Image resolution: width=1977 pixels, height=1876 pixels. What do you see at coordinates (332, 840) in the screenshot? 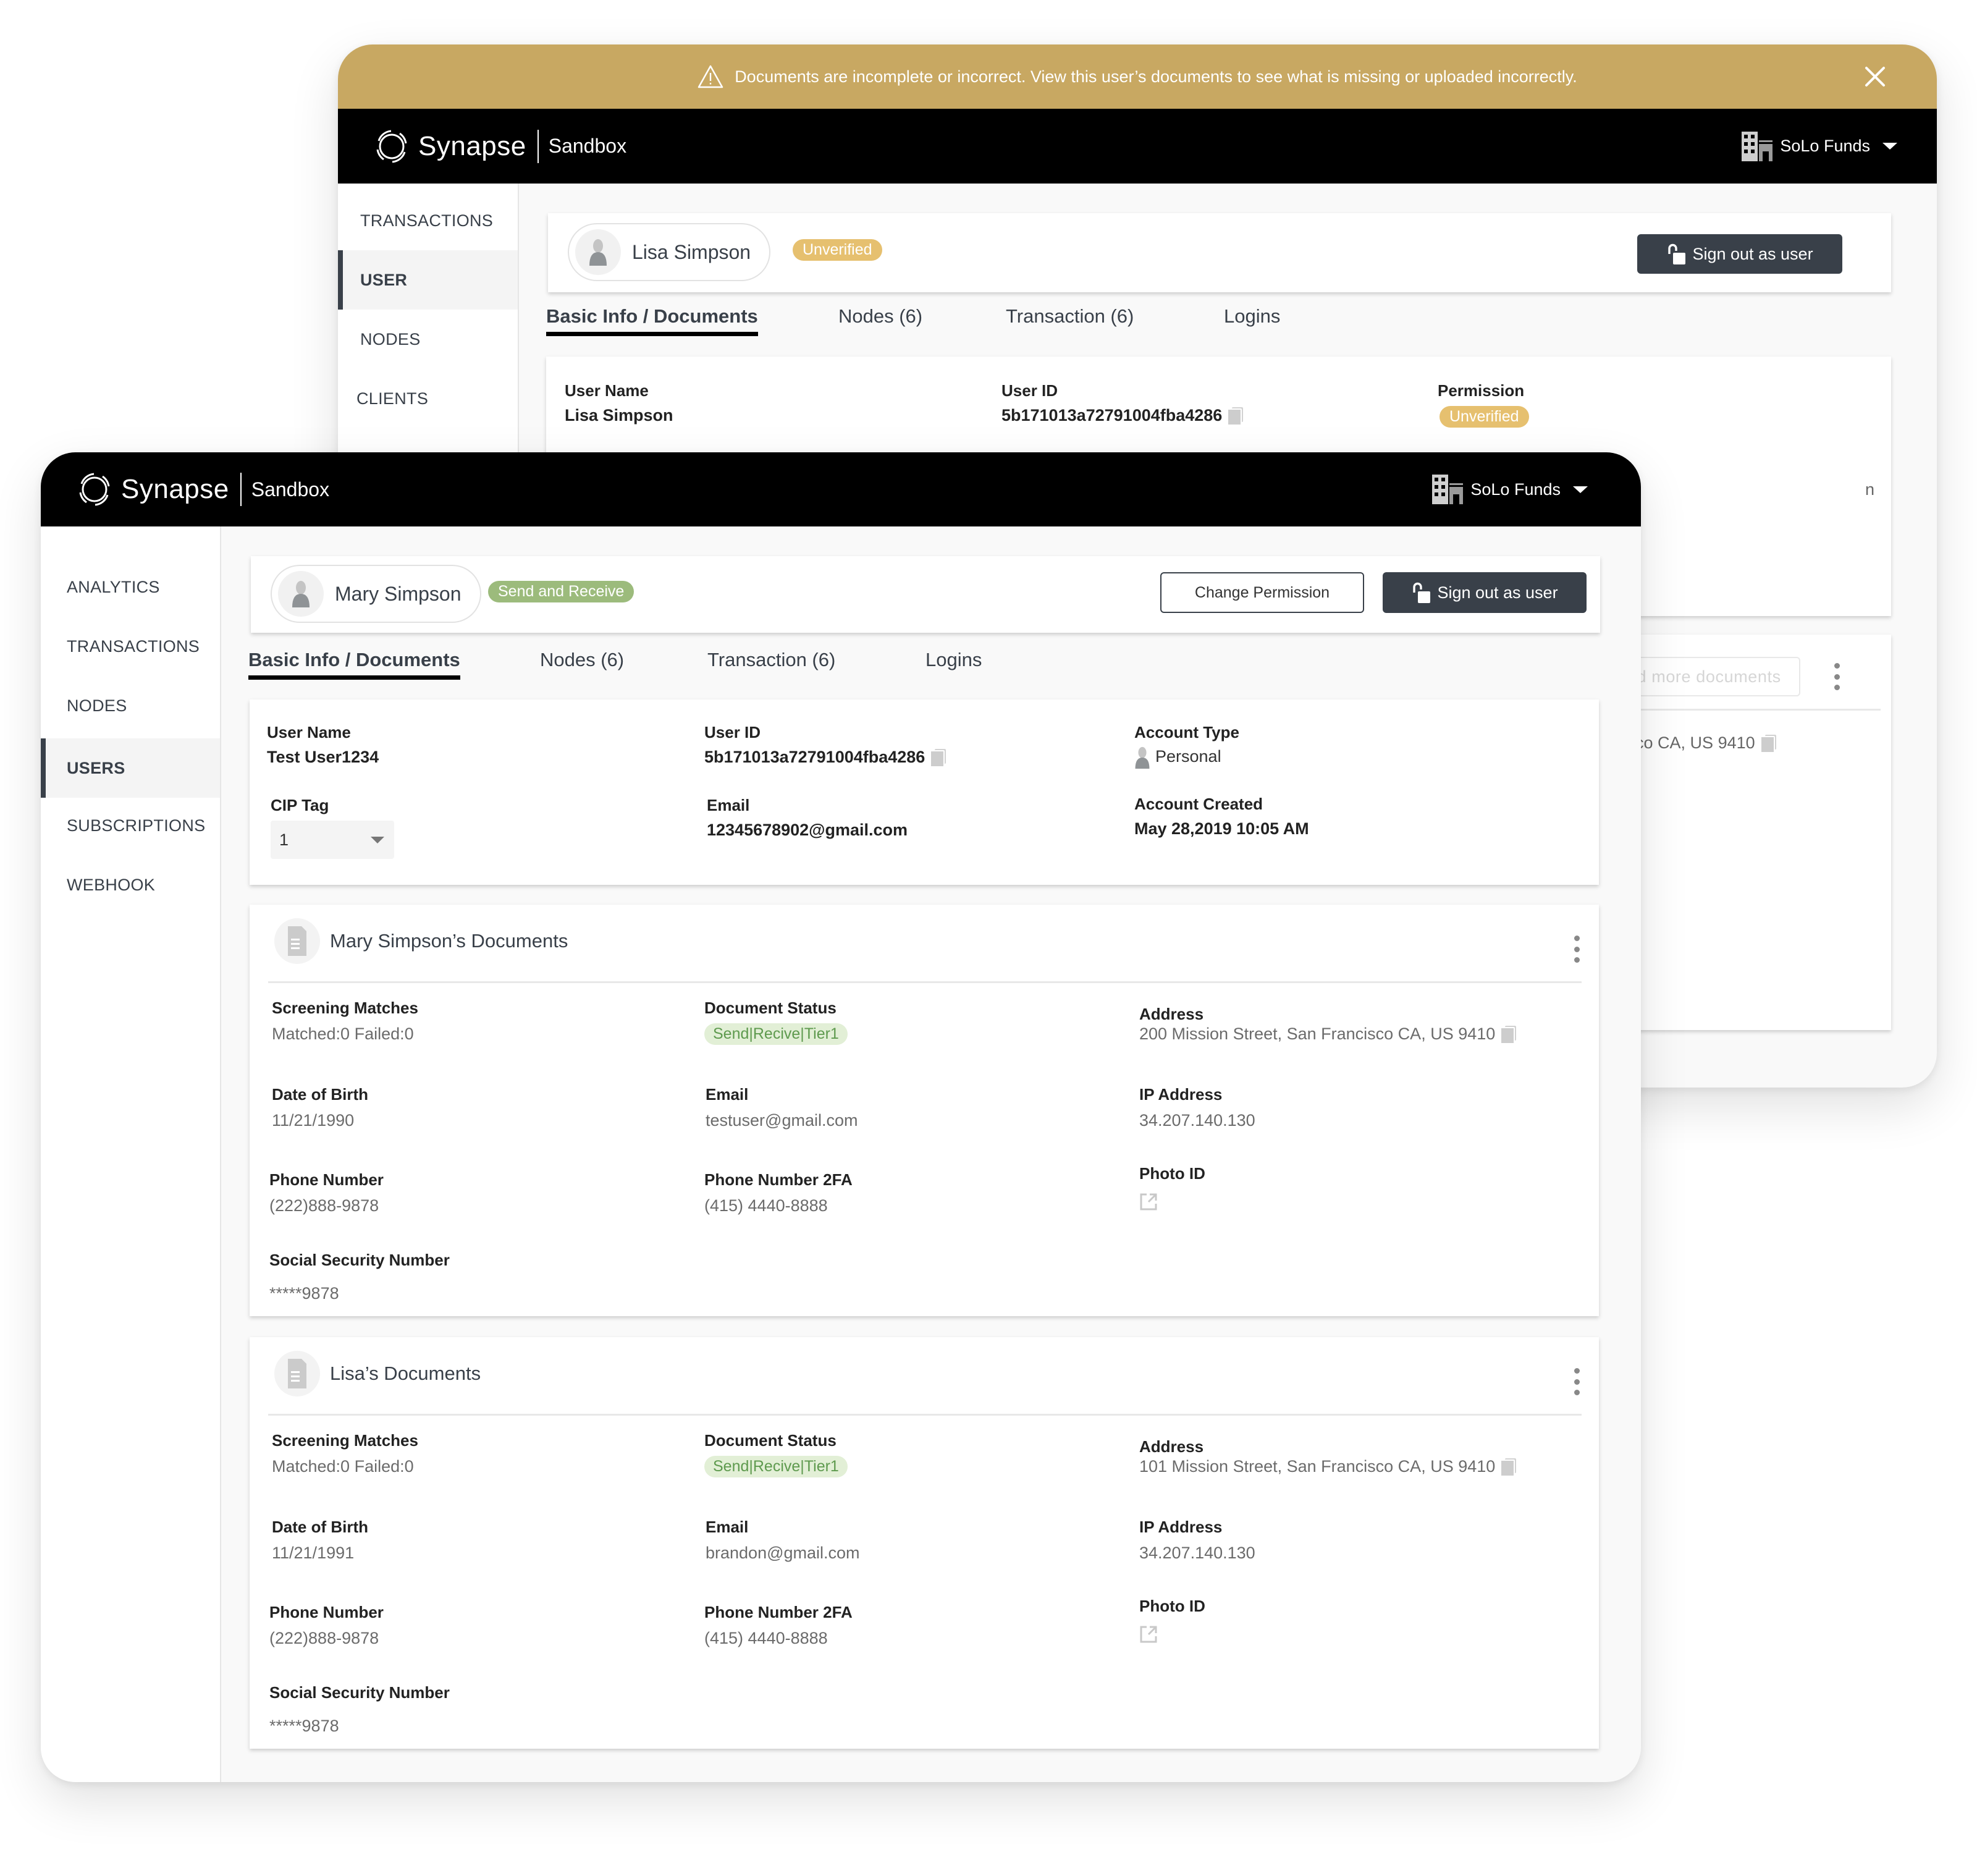
I see `cip-tag-select: 1` at bounding box center [332, 840].